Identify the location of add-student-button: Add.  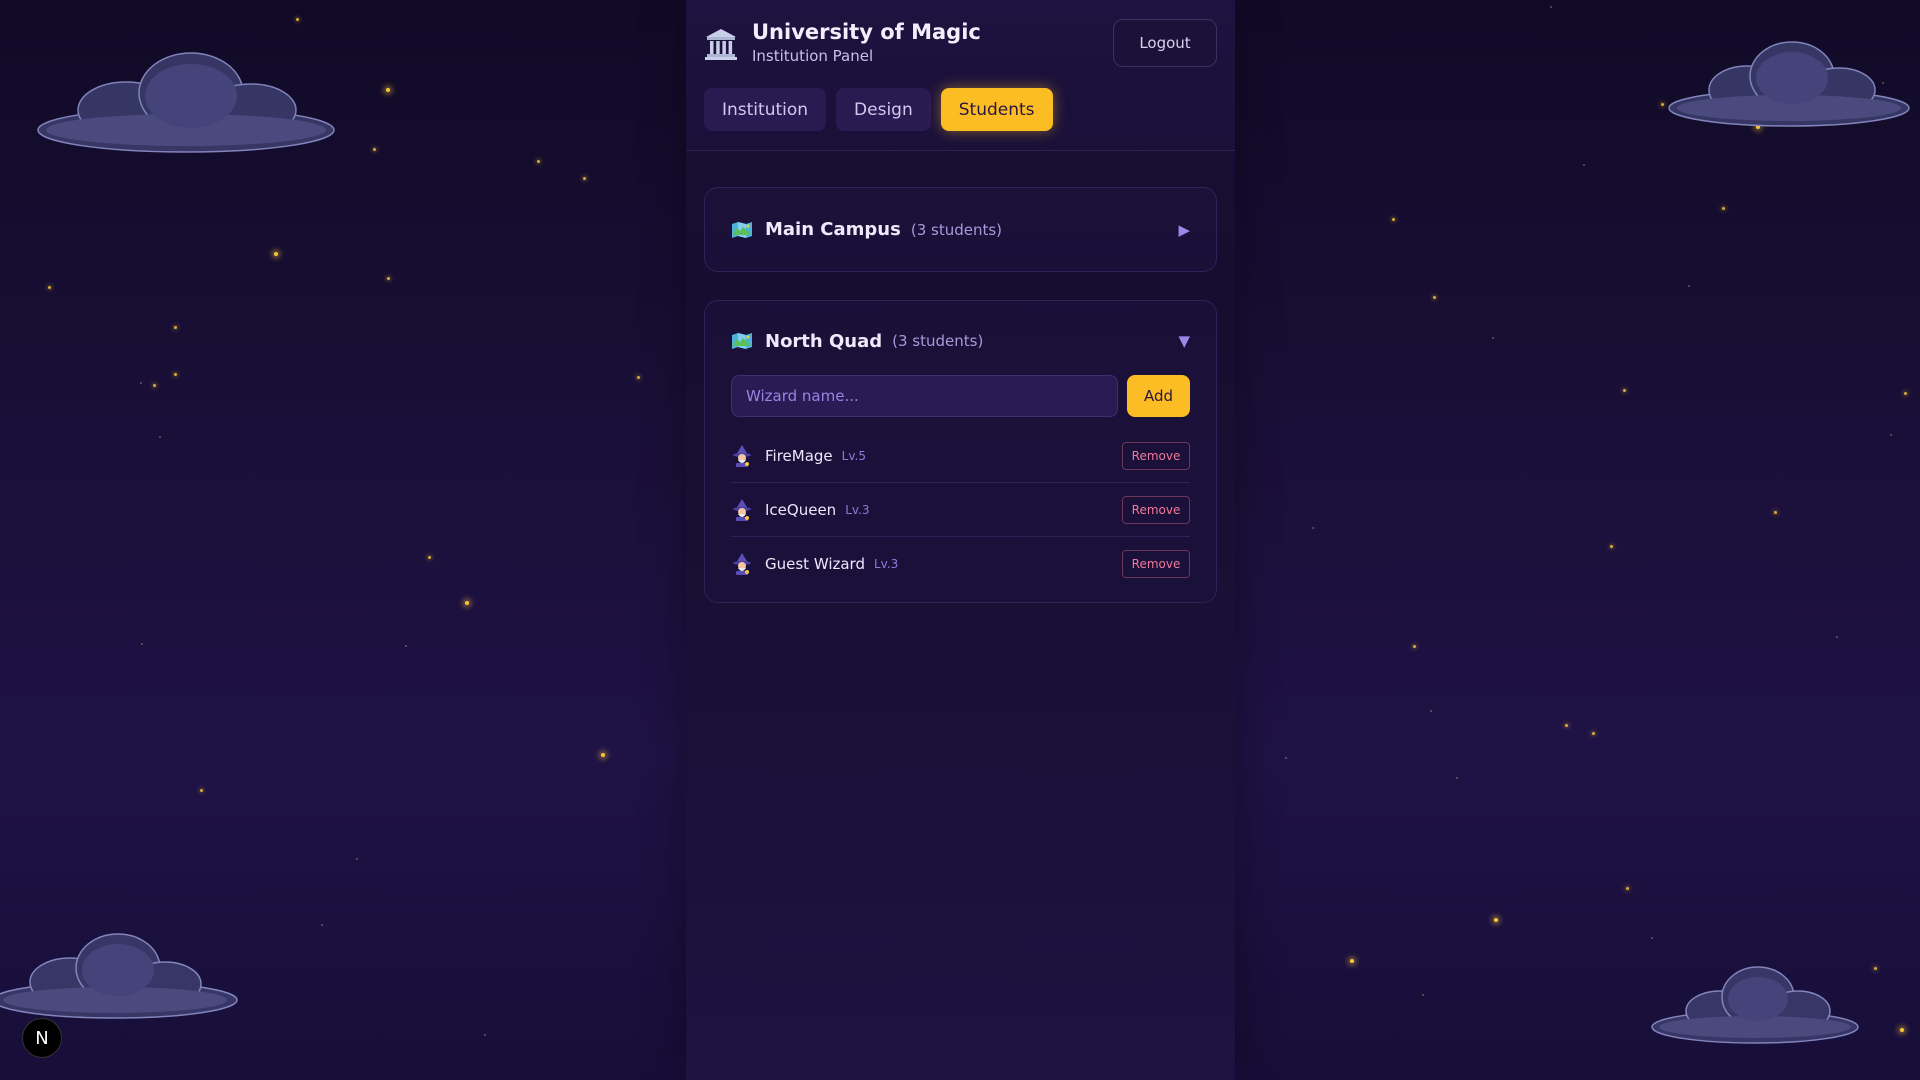
(1158, 396).